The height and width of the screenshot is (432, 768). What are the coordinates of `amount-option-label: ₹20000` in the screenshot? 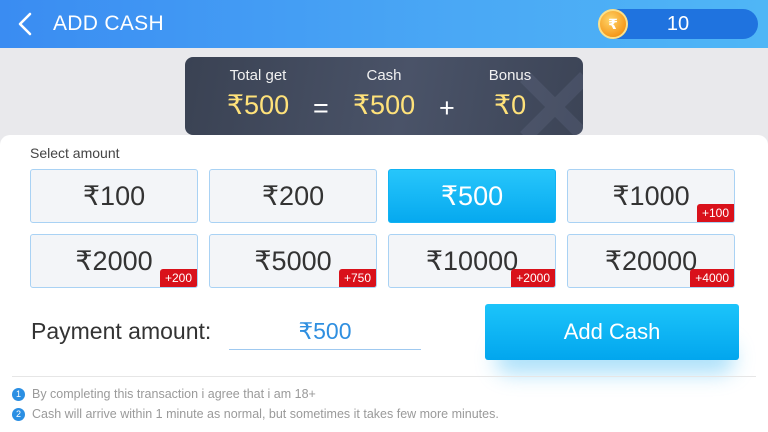 It's located at (651, 261).